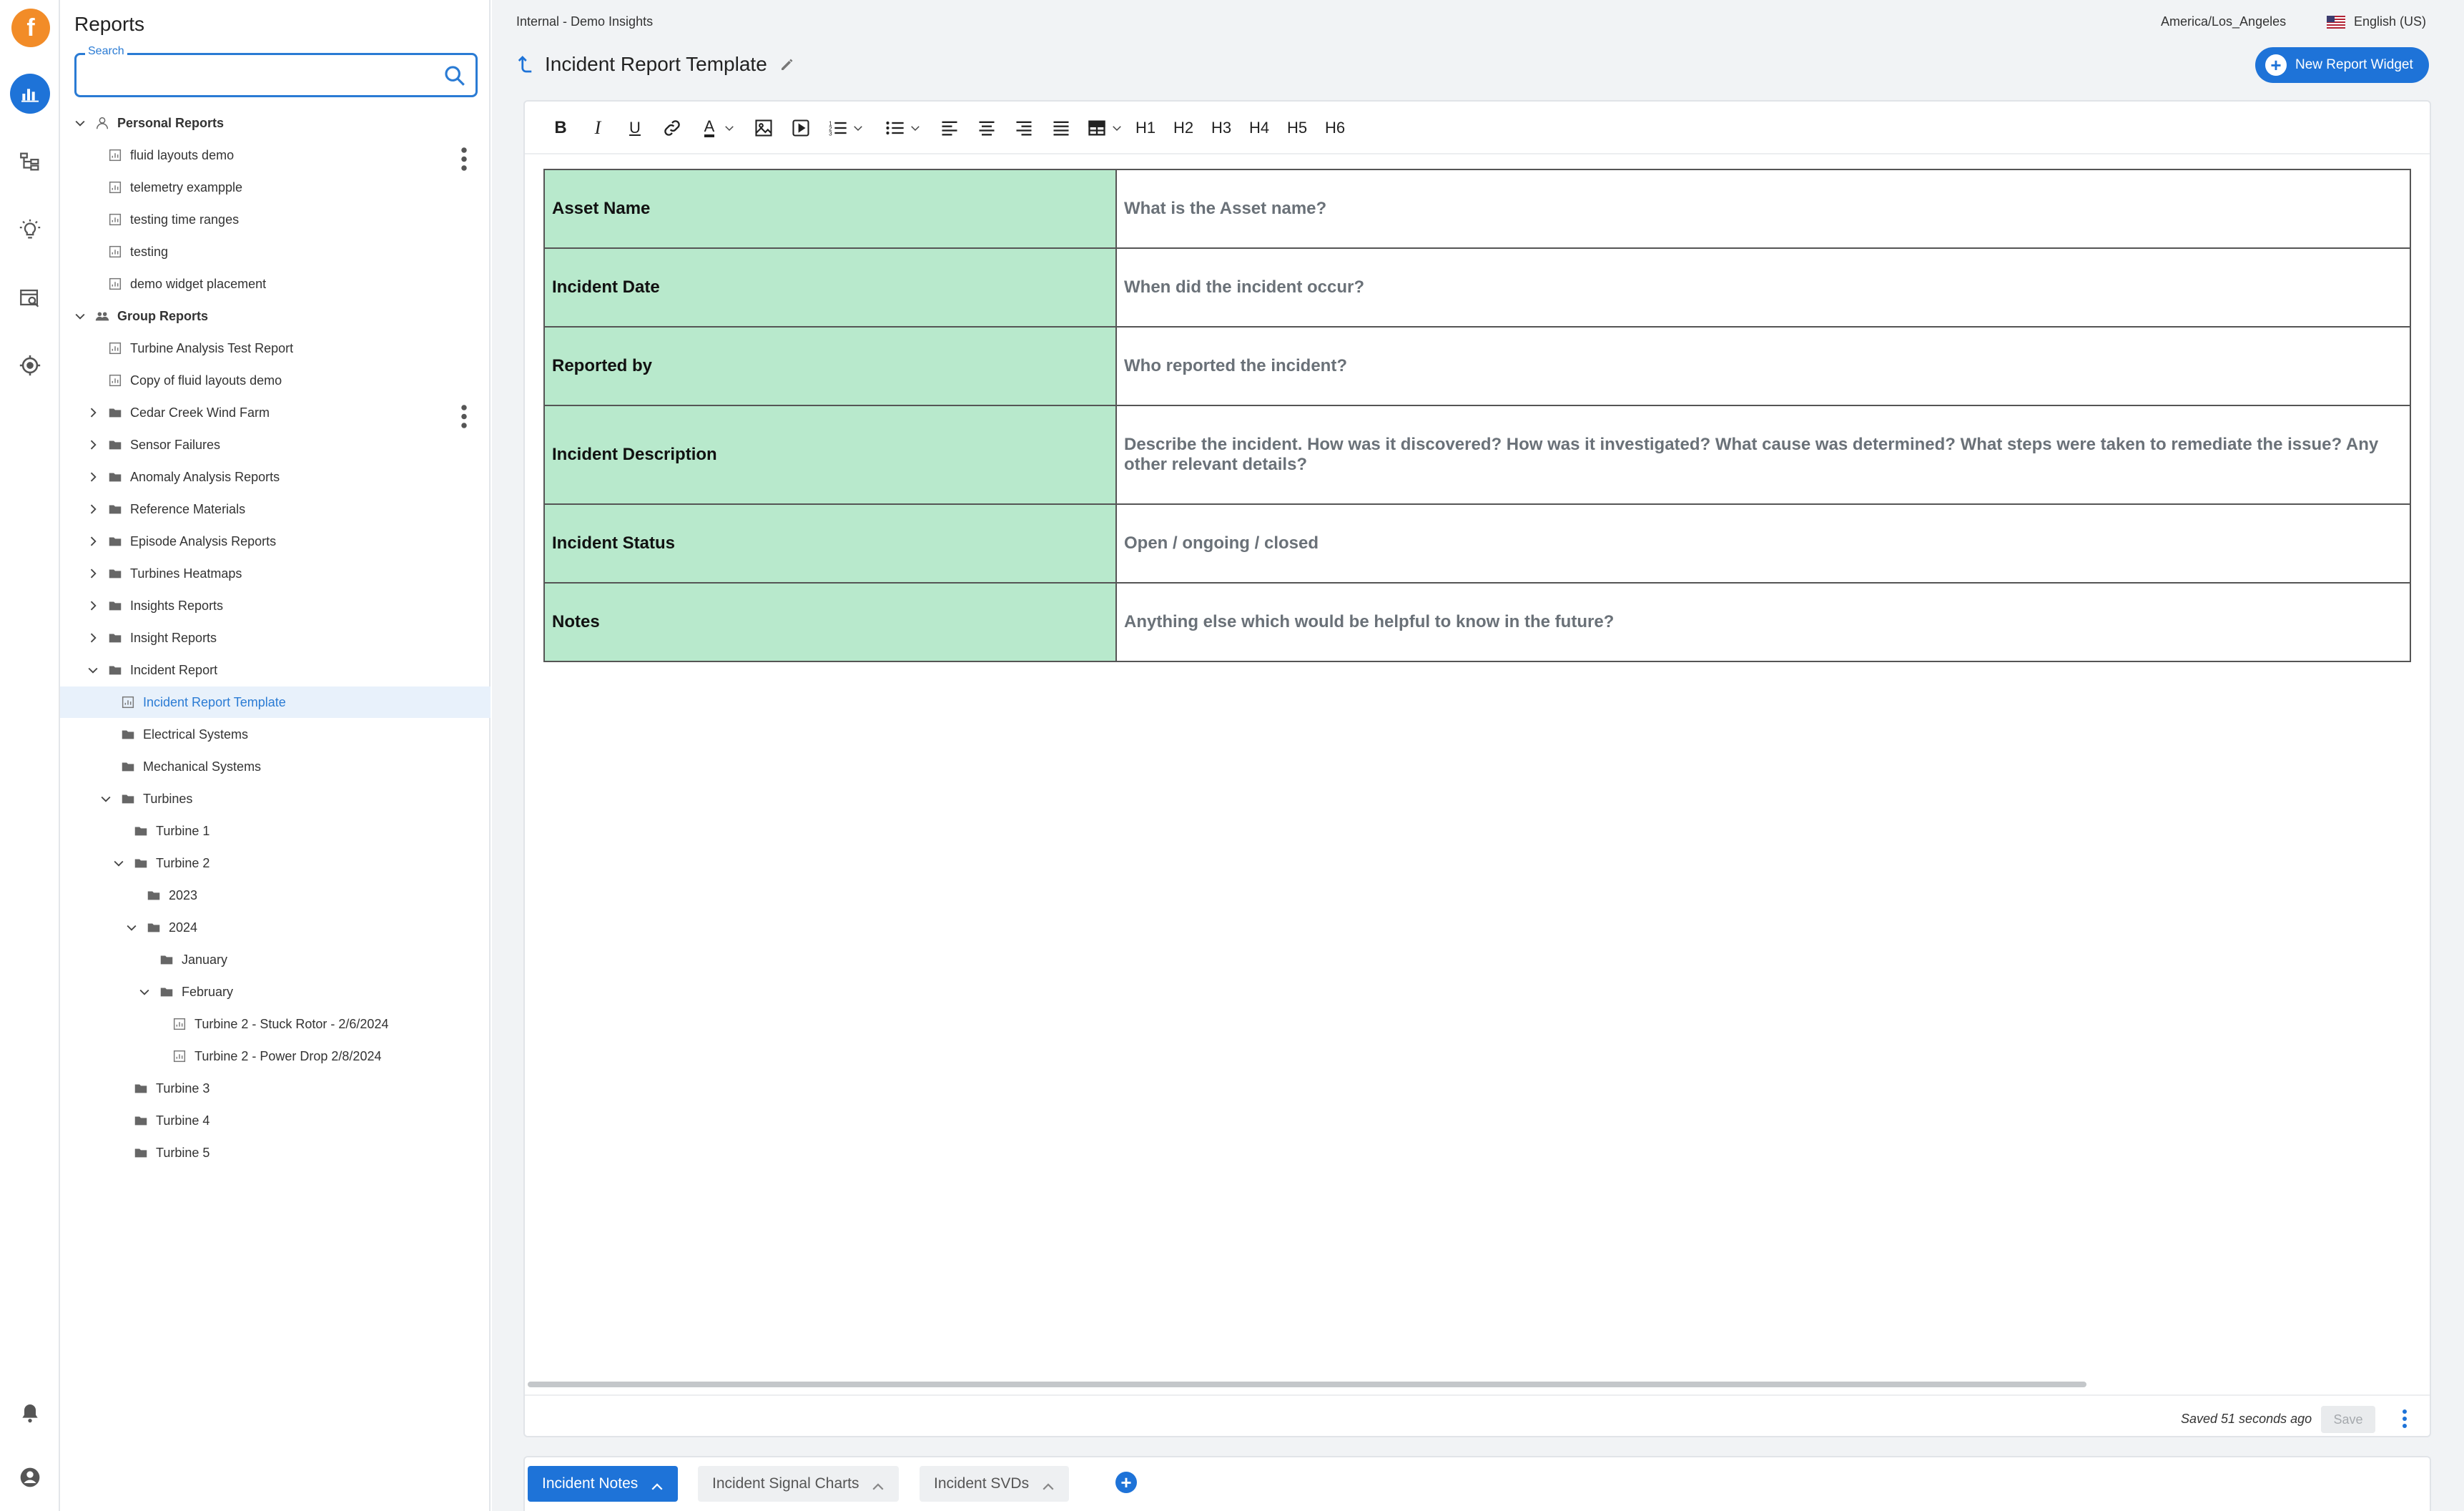 The image size is (2464, 1511). Describe the element at coordinates (275, 155) in the screenshot. I see `report-item: fluid layouts demo` at that location.